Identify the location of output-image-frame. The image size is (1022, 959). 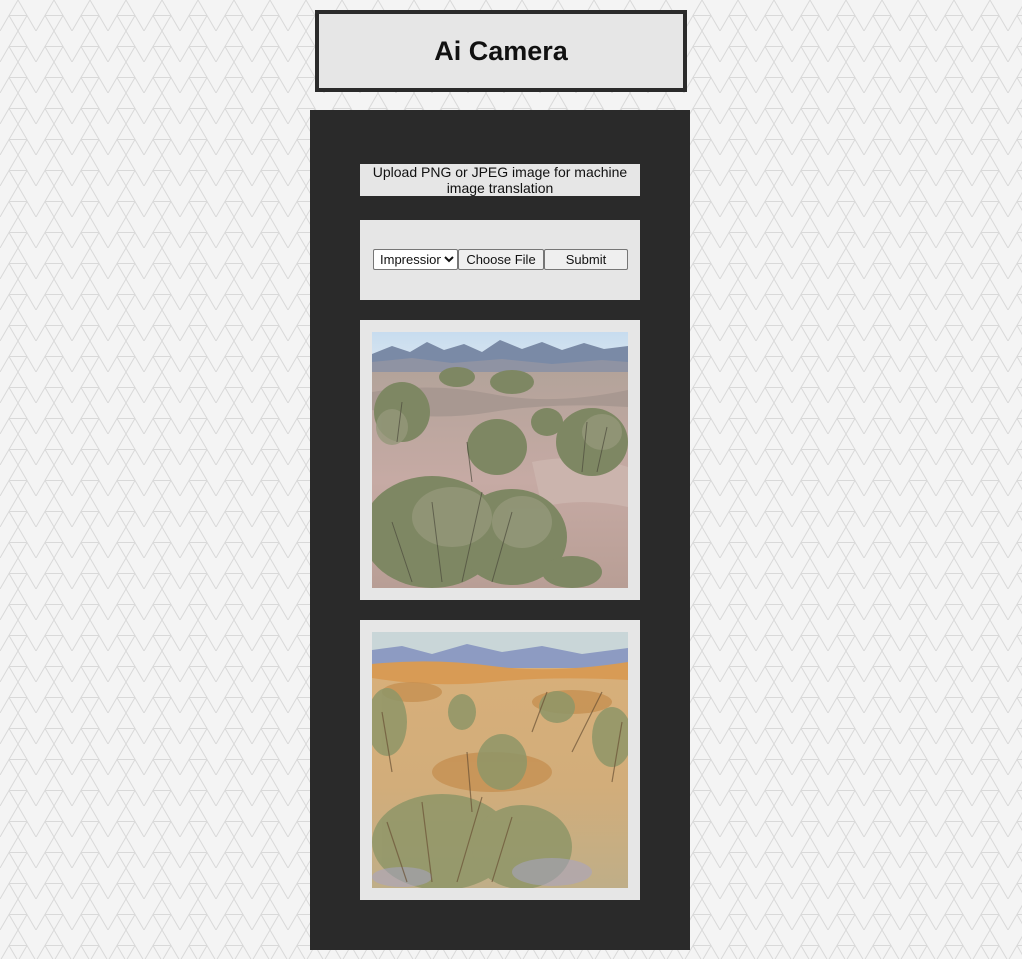
(500, 760).